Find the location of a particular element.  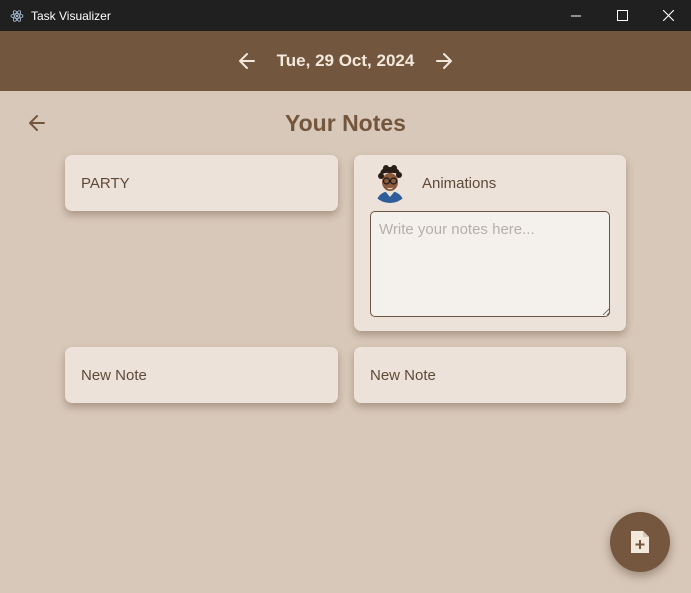

arrow-left-icon is located at coordinates (246, 61).